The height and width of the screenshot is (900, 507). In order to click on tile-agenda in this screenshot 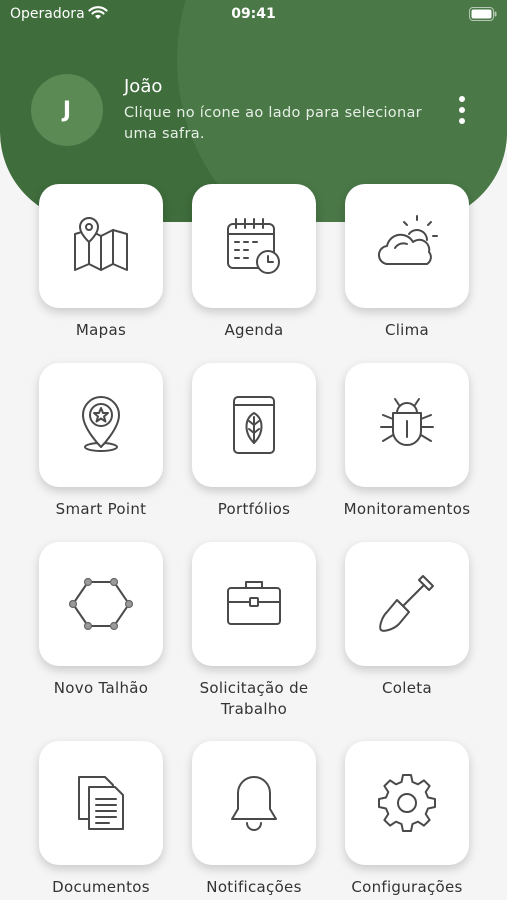, I will do `click(254, 246)`.